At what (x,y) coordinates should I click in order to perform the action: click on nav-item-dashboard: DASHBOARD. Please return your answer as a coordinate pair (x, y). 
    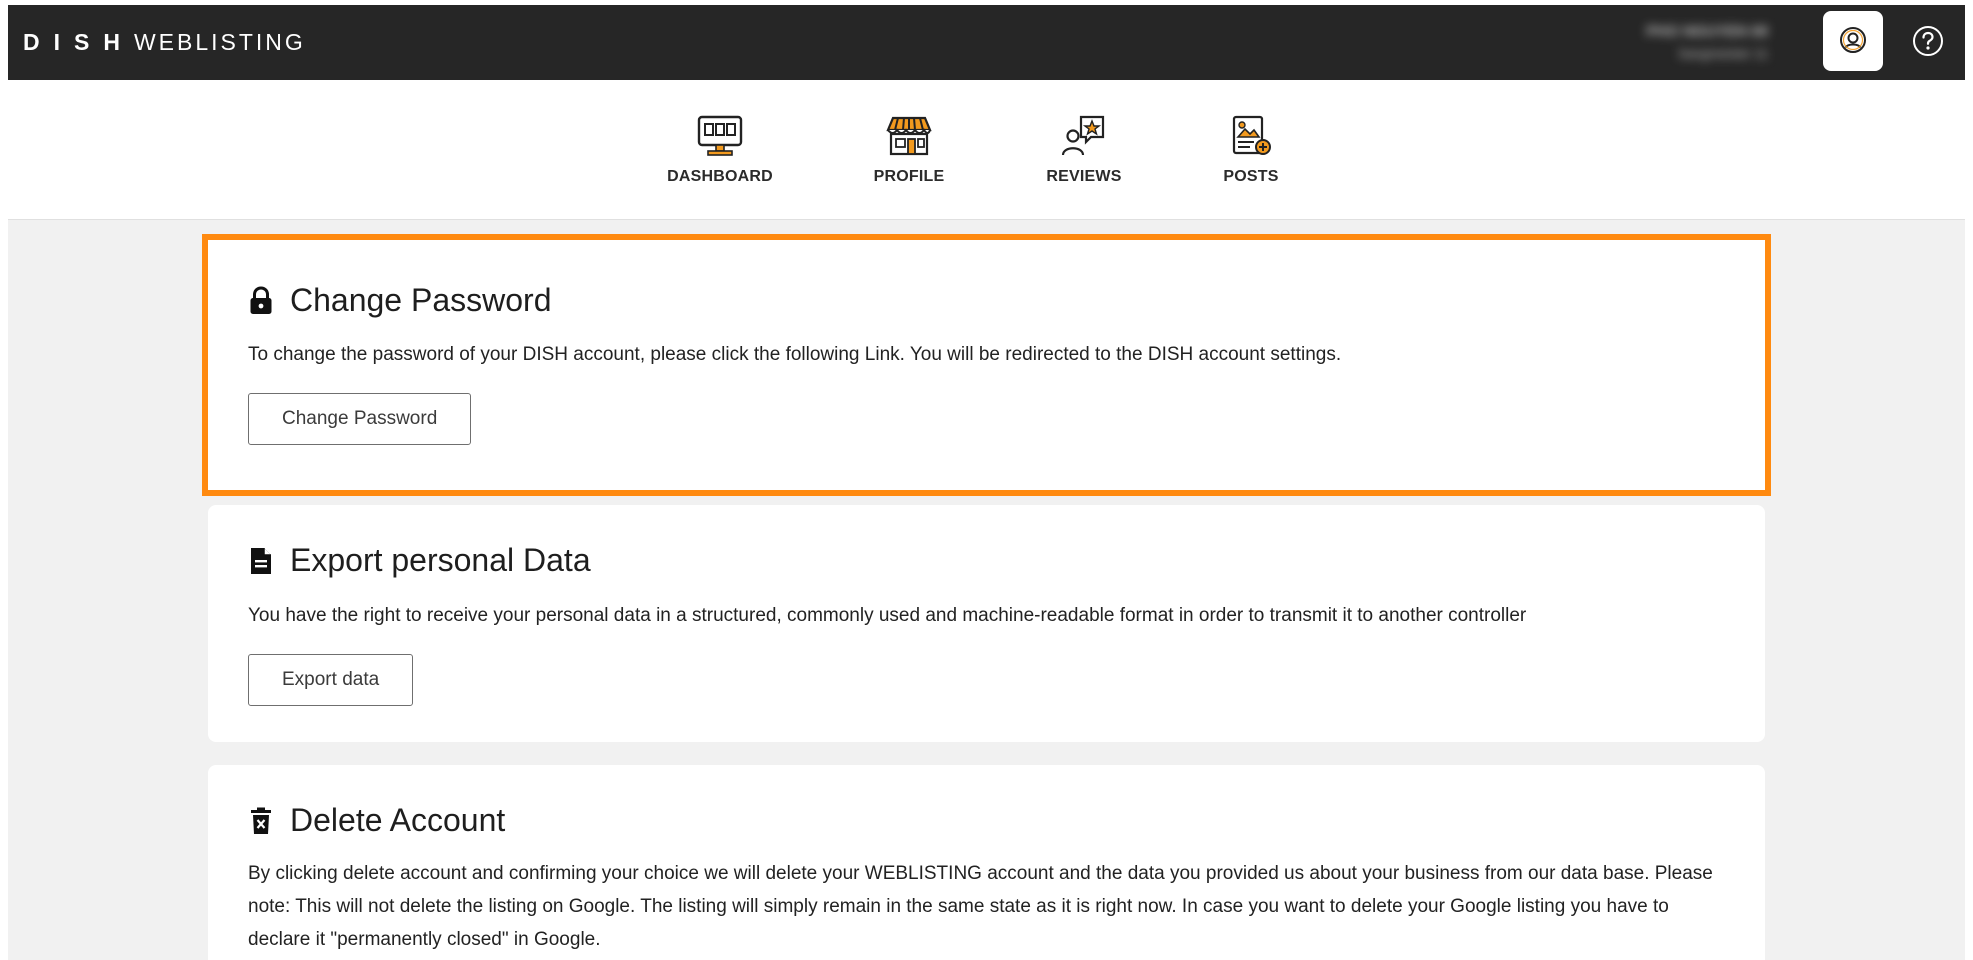
    Looking at the image, I should click on (720, 150).